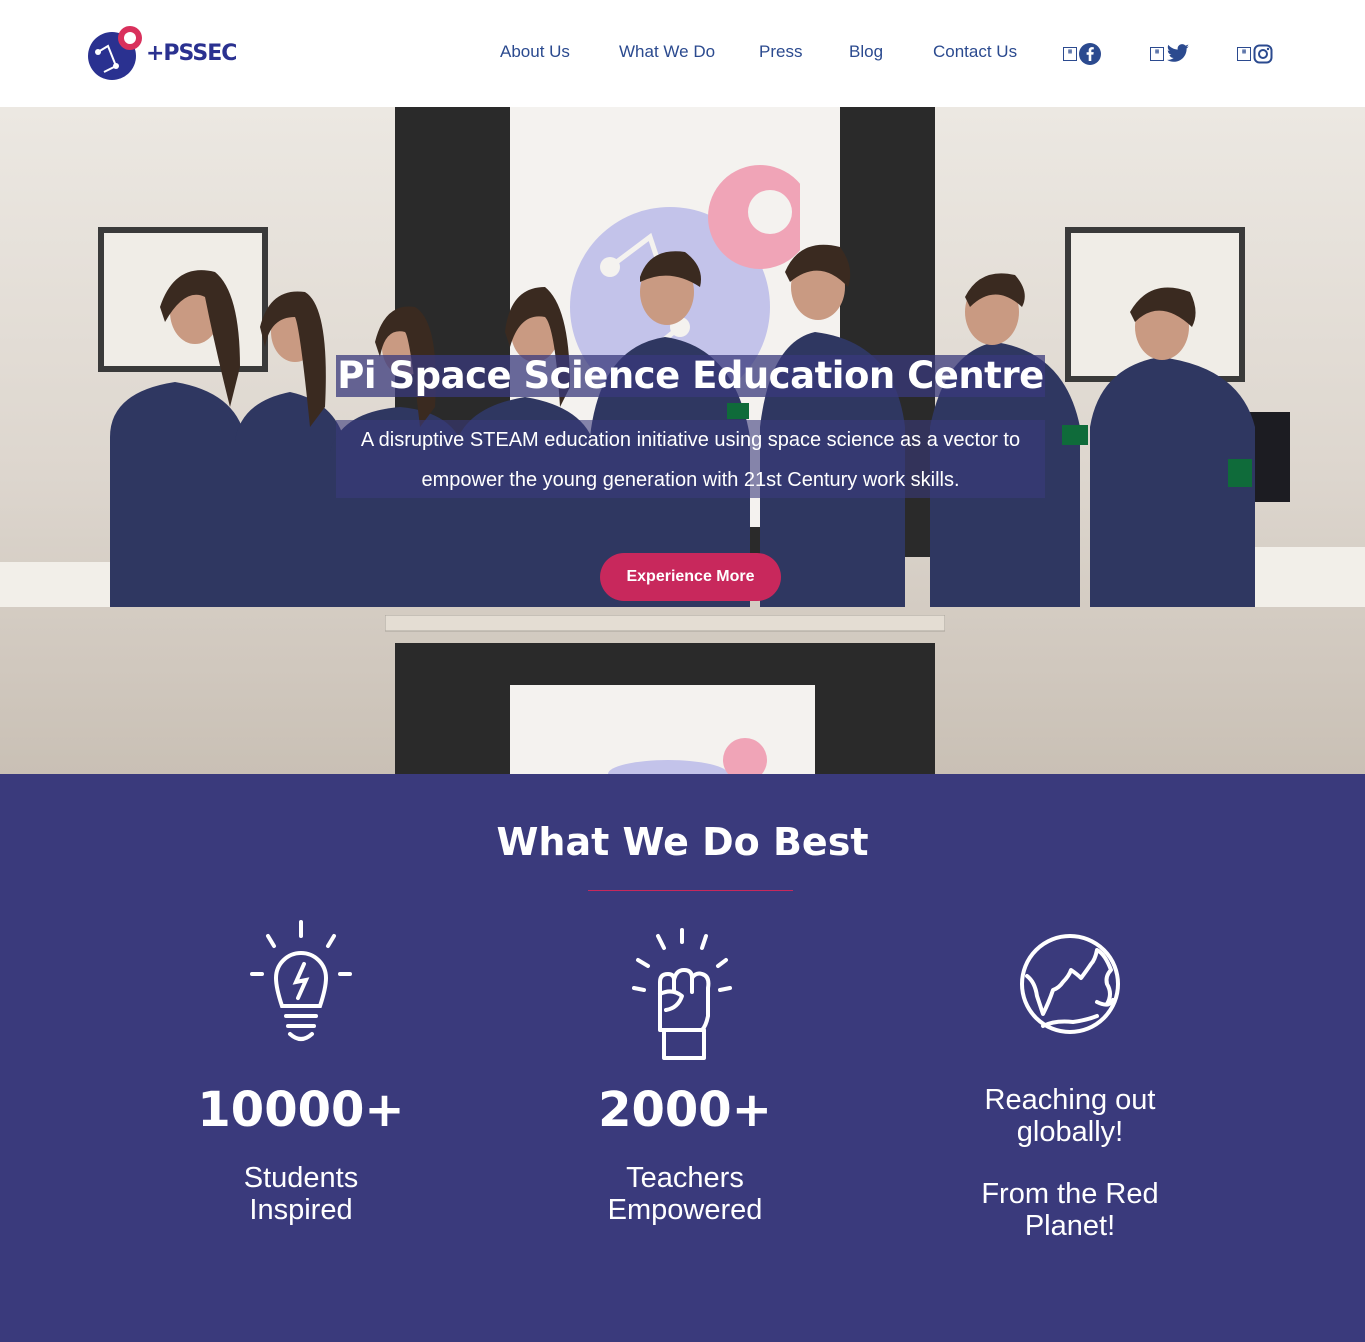 The height and width of the screenshot is (1342, 1365). I want to click on raised-fist-icon, so click(682, 994).